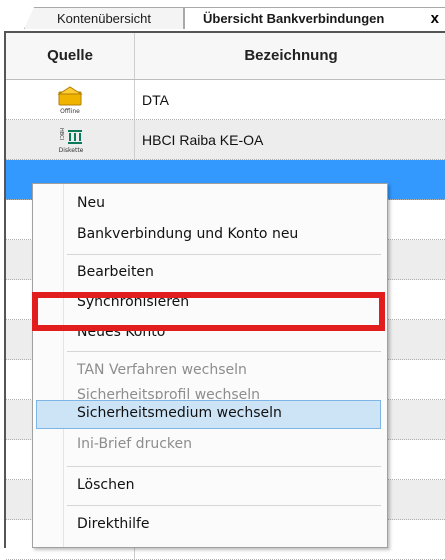  I want to click on column-header-bezeichnung: Bezeichnung, so click(290, 56).